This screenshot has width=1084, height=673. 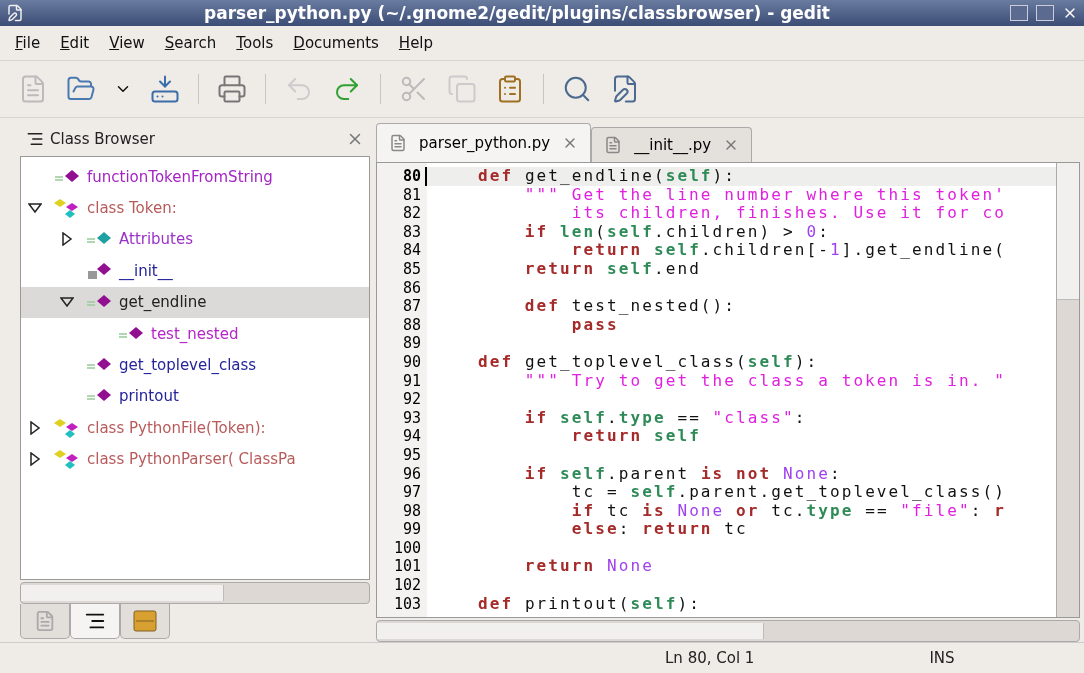 What do you see at coordinates (411, 250) in the screenshot?
I see `line-number: 84` at bounding box center [411, 250].